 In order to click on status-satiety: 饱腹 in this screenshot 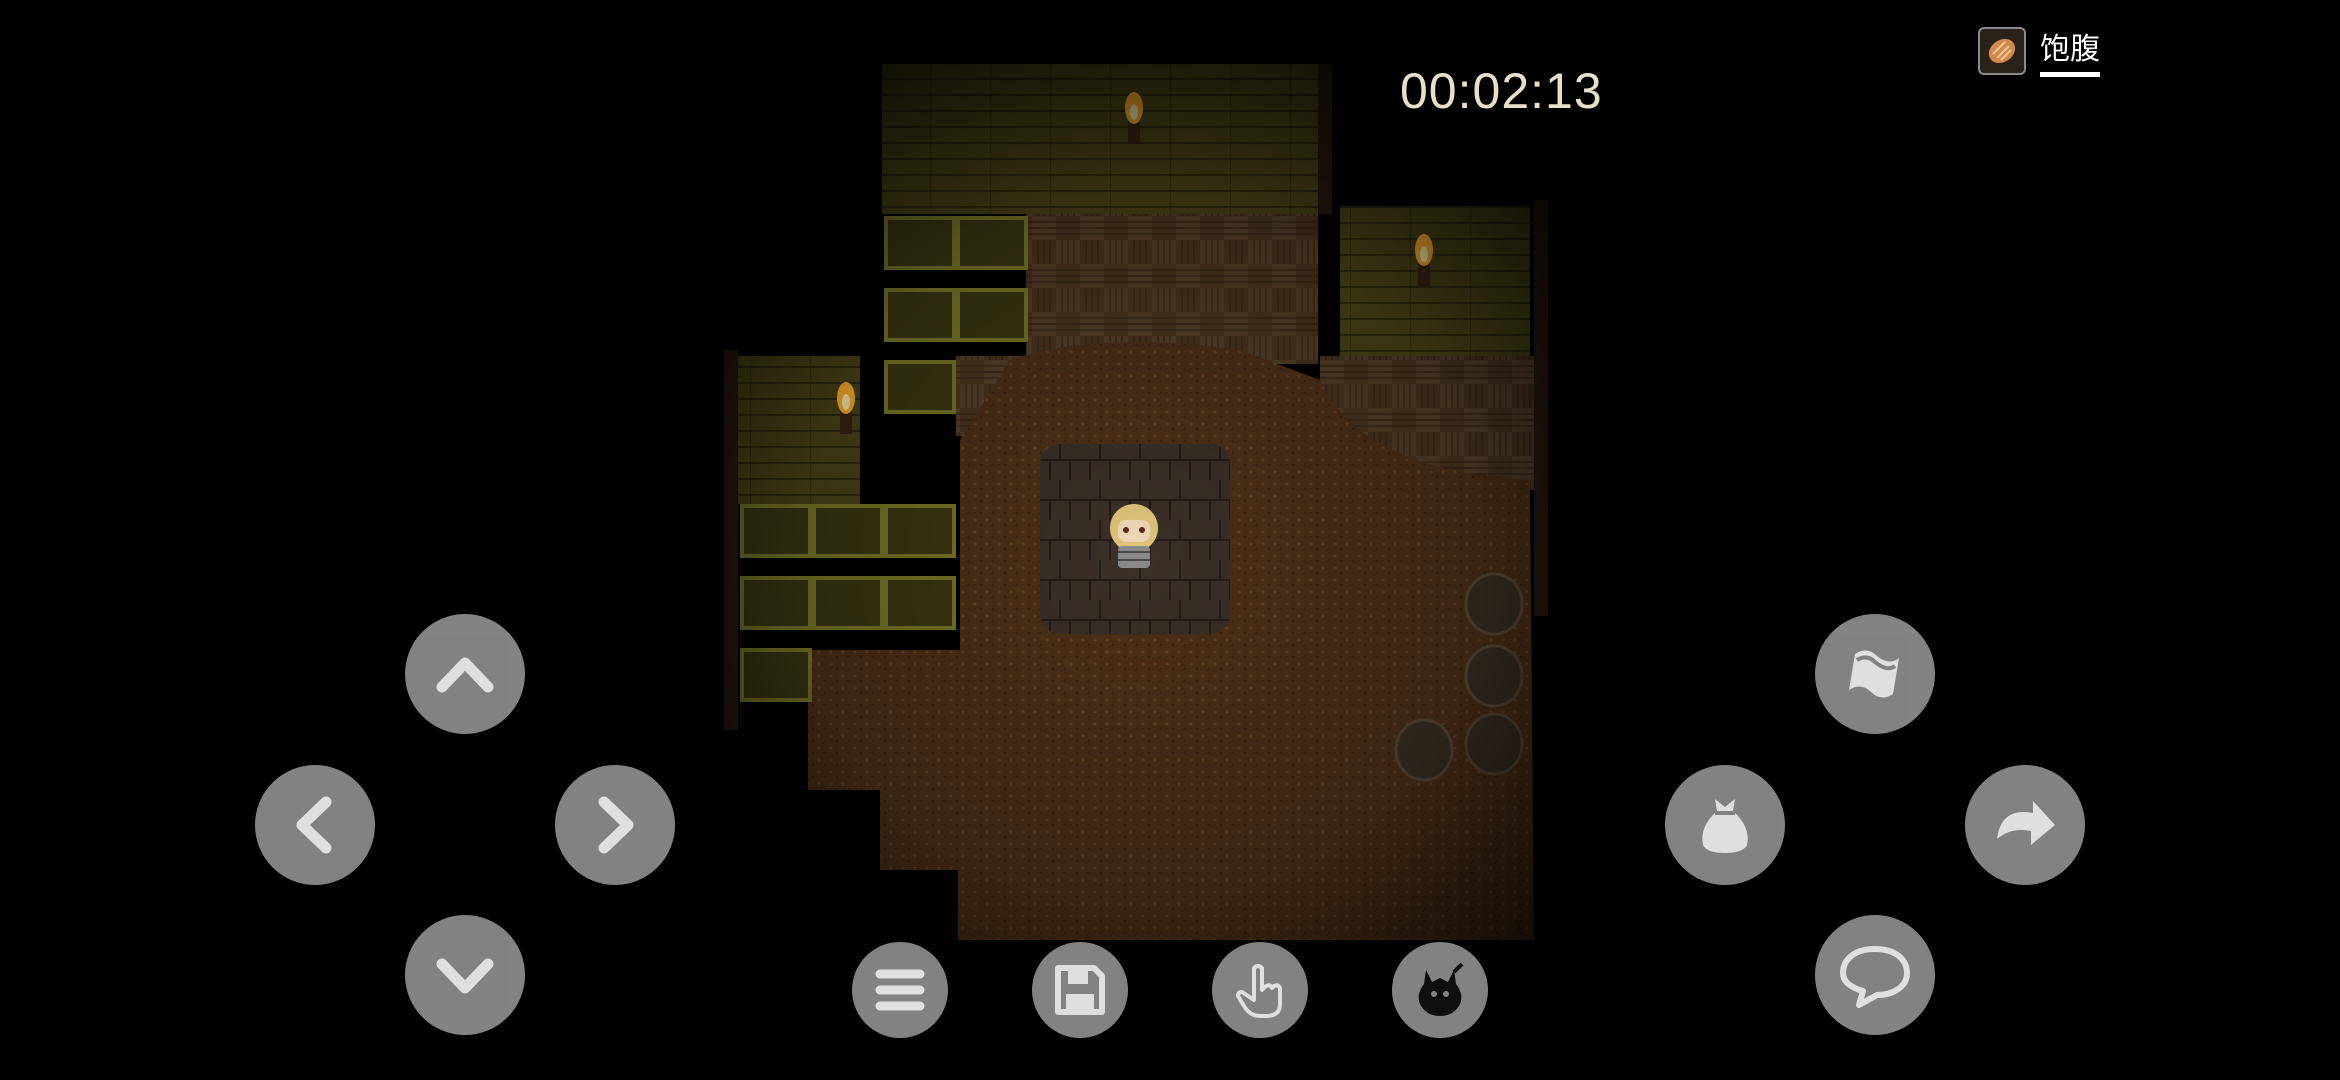, I will do `click(2039, 50)`.